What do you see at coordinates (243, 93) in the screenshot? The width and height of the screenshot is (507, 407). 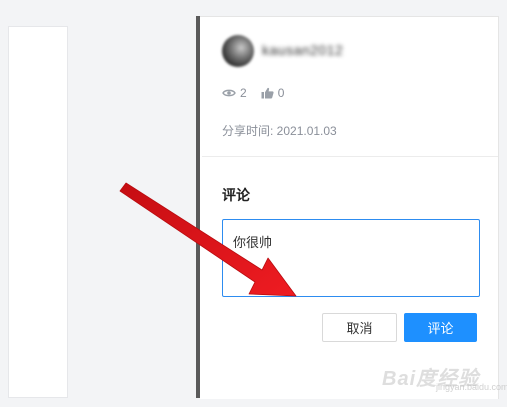 I see `view-count: 2` at bounding box center [243, 93].